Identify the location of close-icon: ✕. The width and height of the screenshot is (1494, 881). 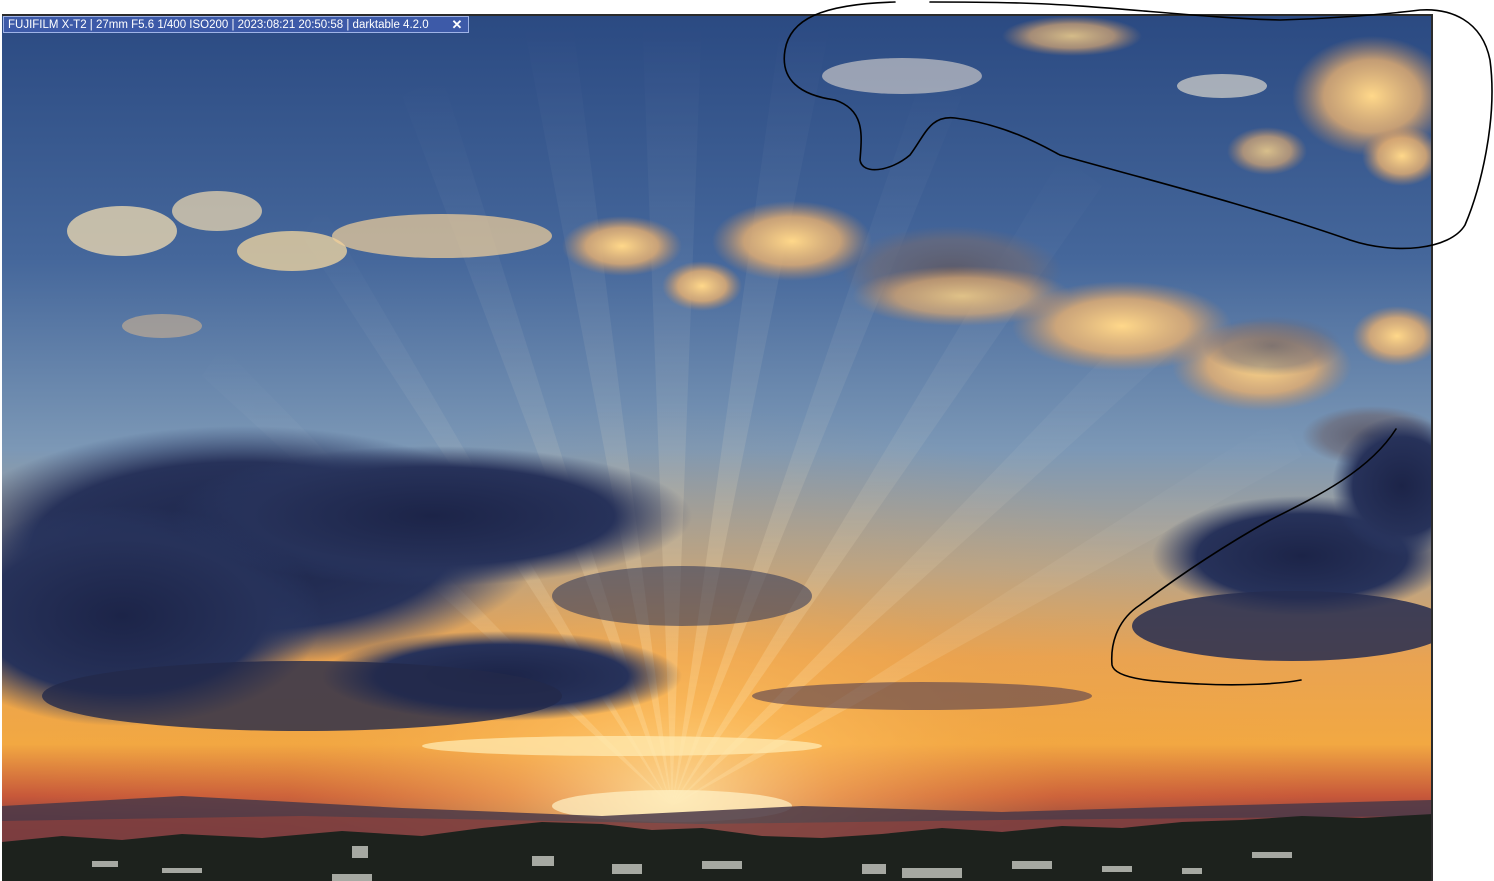
(457, 25).